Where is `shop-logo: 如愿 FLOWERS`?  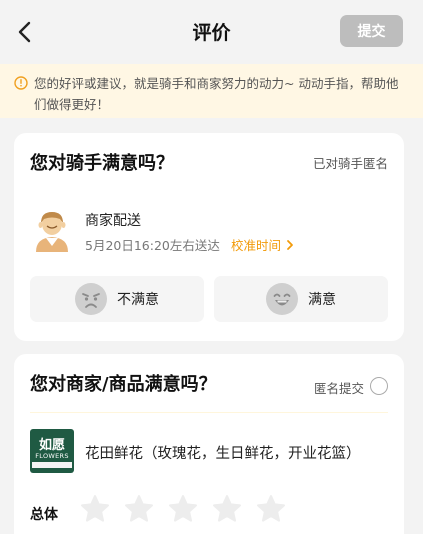 shop-logo: 如愿 FLOWERS is located at coordinates (52, 451).